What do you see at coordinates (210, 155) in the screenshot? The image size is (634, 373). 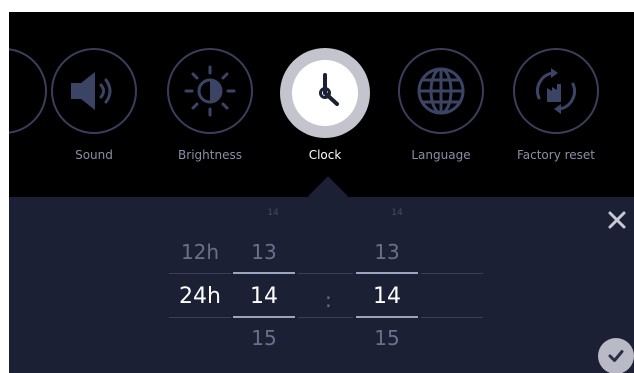 I see `menu-item-label: Brightness` at bounding box center [210, 155].